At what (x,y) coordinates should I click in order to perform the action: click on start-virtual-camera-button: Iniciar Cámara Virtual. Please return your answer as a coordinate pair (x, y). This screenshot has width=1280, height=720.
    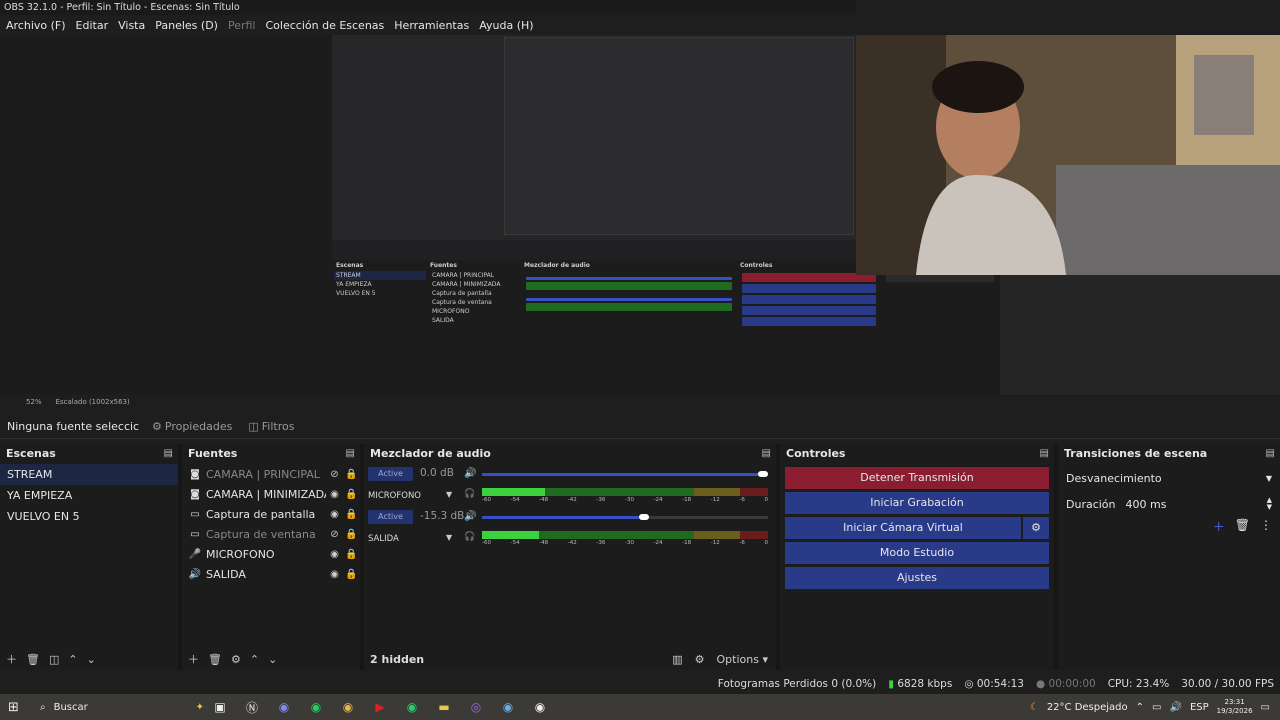
    Looking at the image, I should click on (903, 528).